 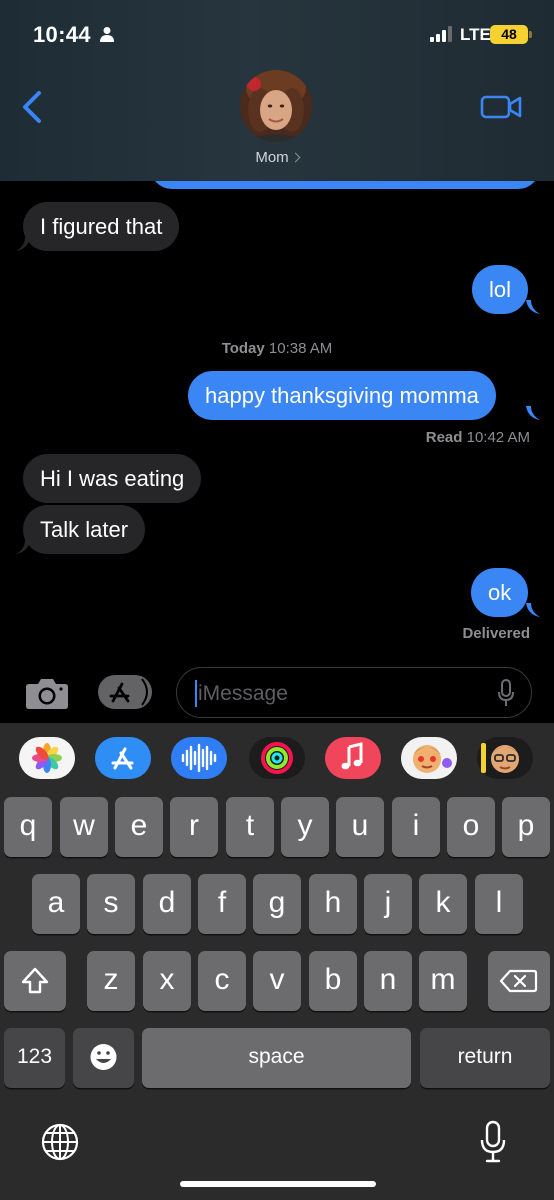 I want to click on key-v: v, so click(x=277, y=981).